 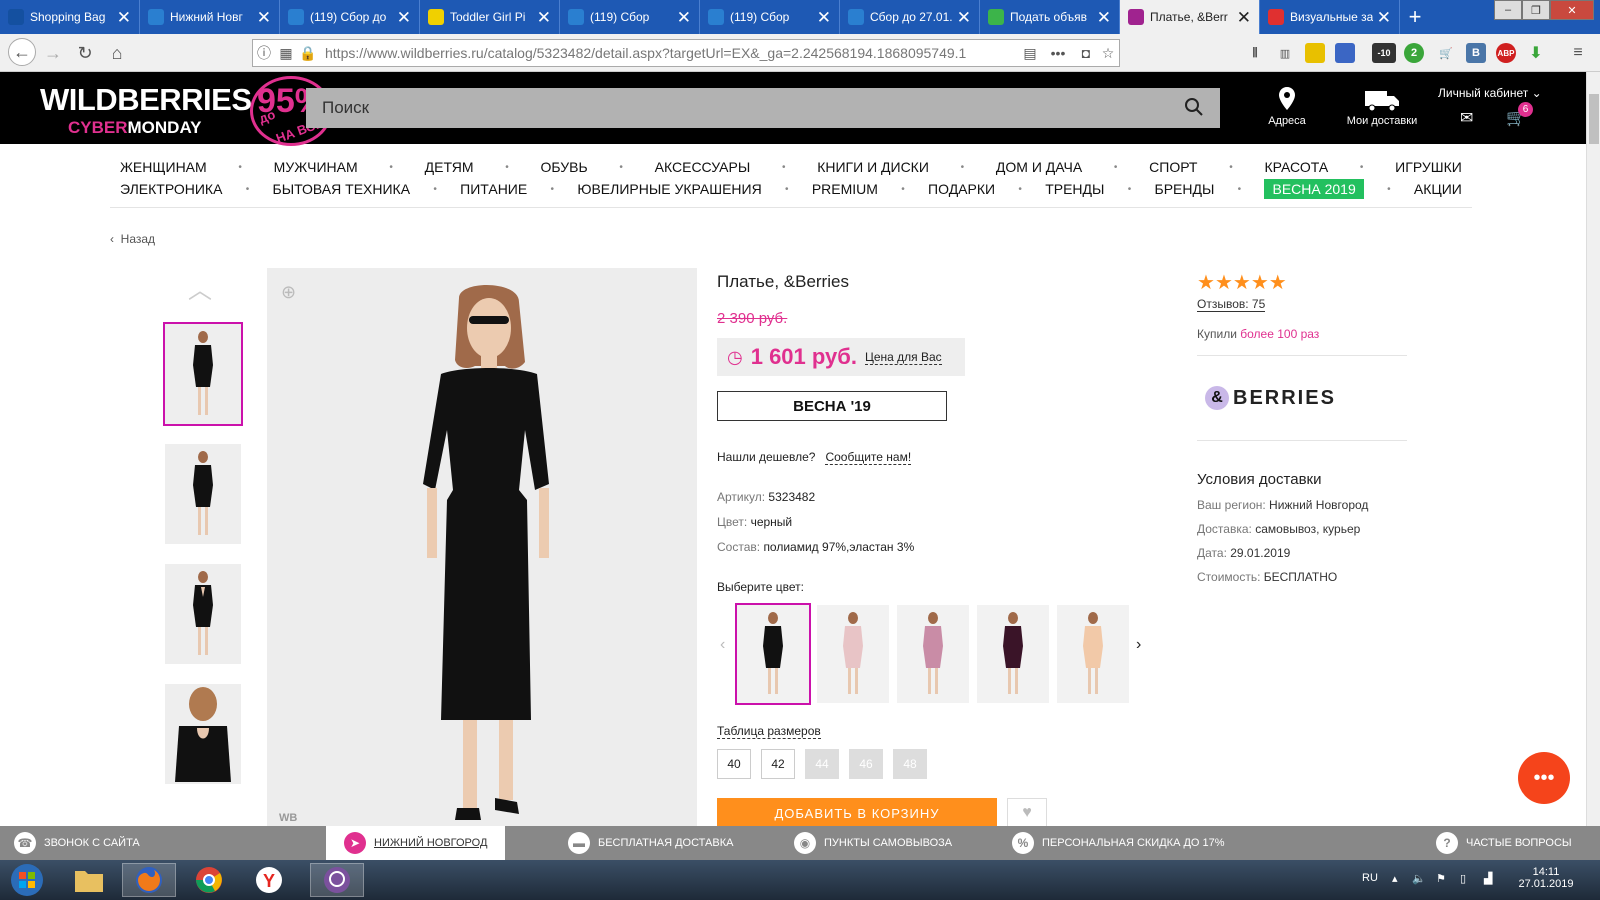 What do you see at coordinates (1296, 167) in the screenshot?
I see `menu-item: КРАСОТА` at bounding box center [1296, 167].